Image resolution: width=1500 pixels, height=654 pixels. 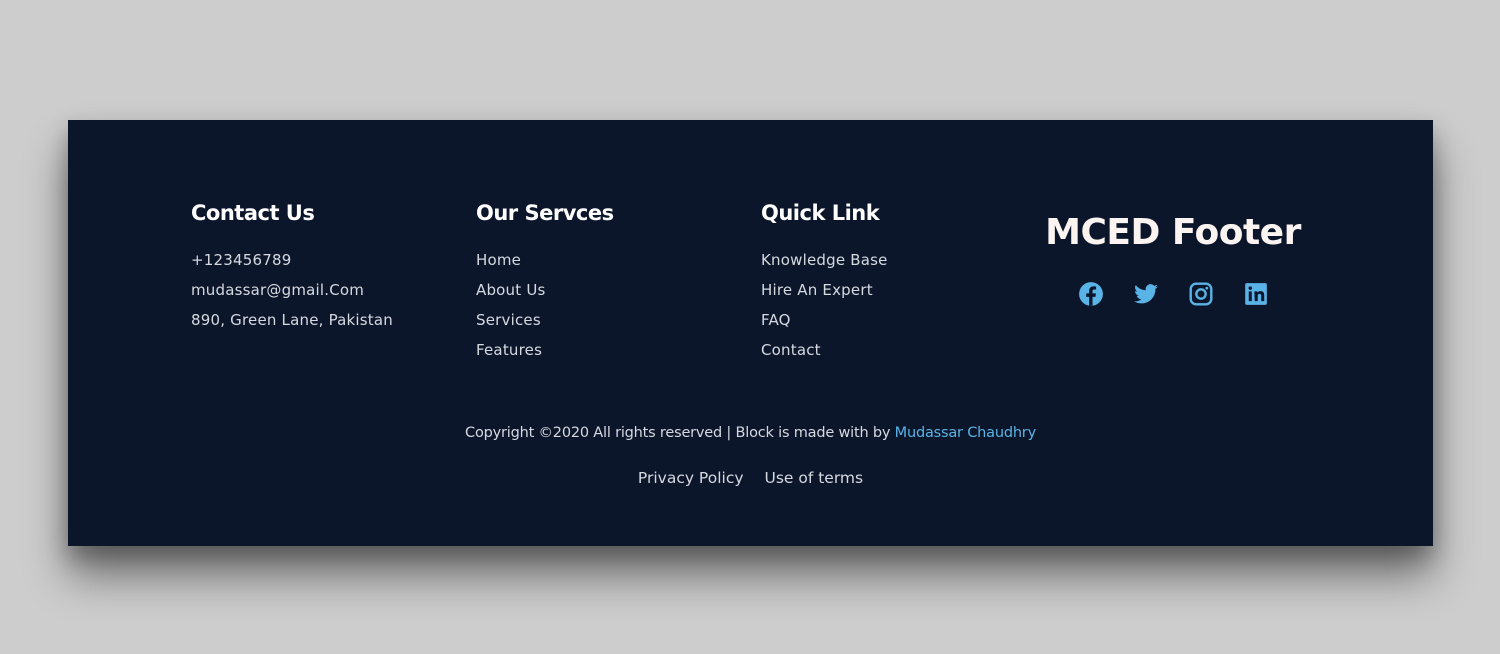 I want to click on services-item: About Us, so click(x=545, y=290).